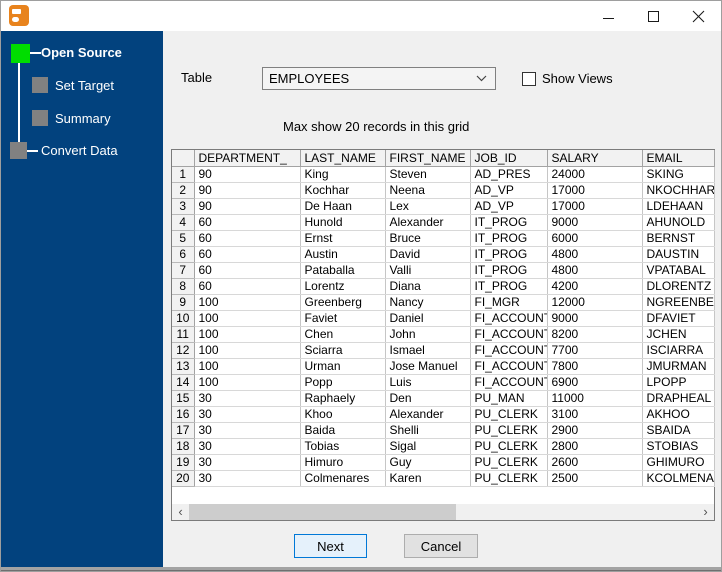 This screenshot has width=722, height=572. I want to click on table-row: 5 60 Ernst Bruce IT_PROG 6000 BERNST, so click(443, 238).